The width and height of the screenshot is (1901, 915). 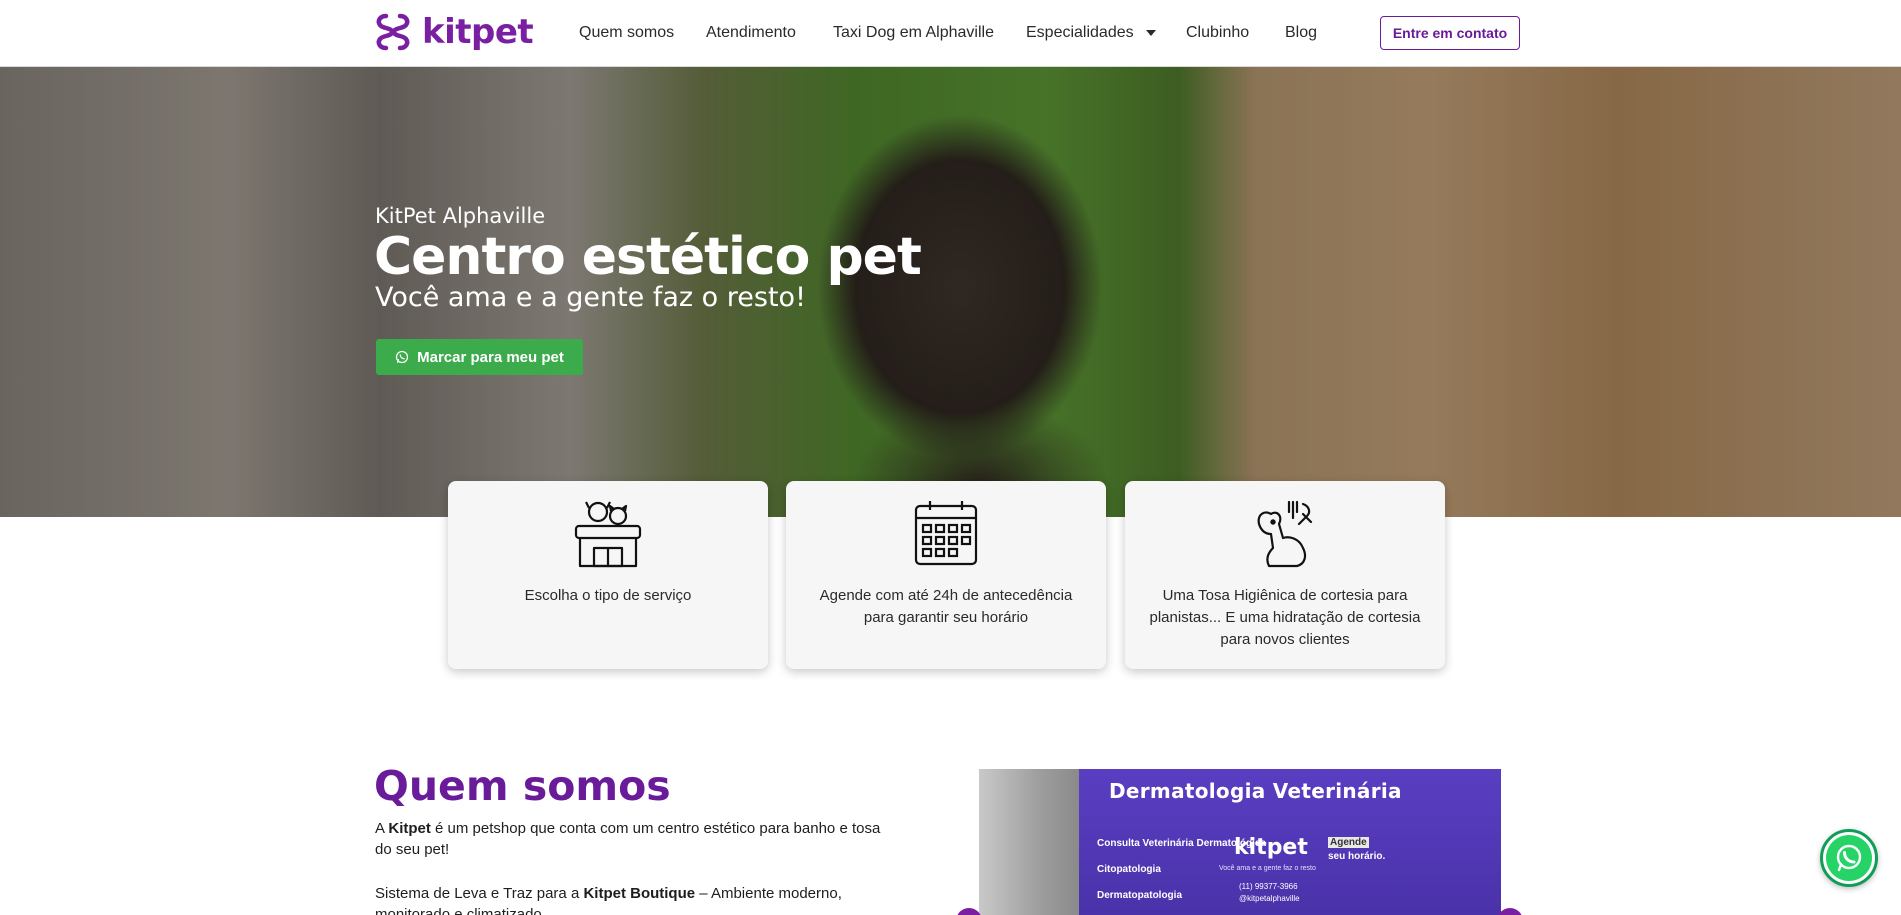 I want to click on nav-item-atendimento: Atendimento, so click(x=751, y=33).